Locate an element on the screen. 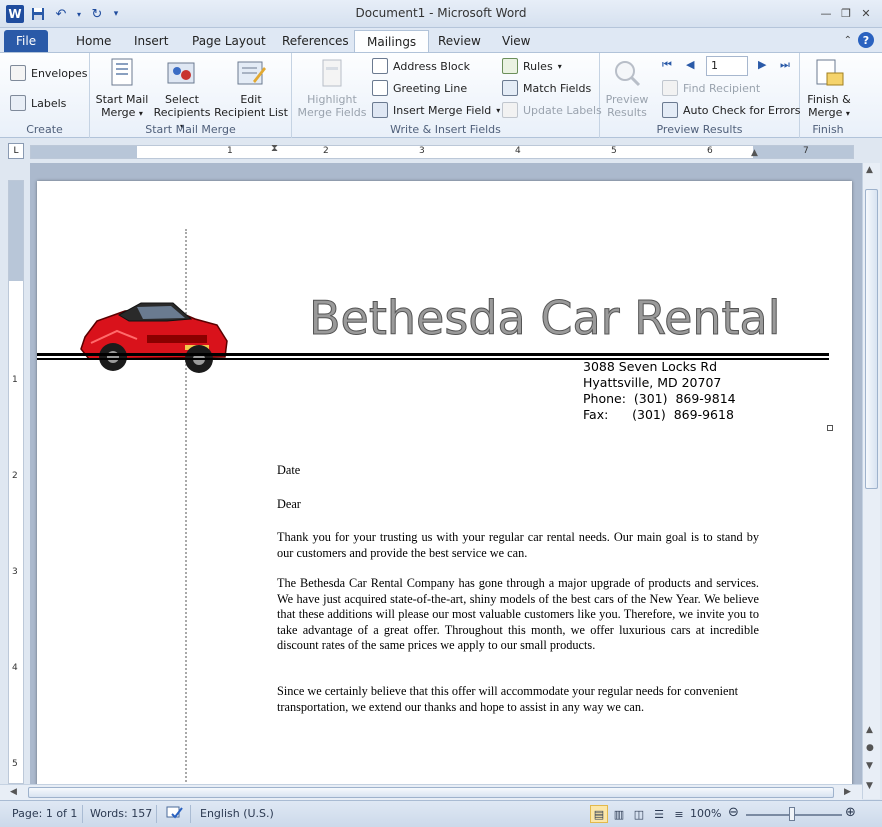  start-mail-merge-button: Start Mail Merge ▾ is located at coordinates (122, 88).